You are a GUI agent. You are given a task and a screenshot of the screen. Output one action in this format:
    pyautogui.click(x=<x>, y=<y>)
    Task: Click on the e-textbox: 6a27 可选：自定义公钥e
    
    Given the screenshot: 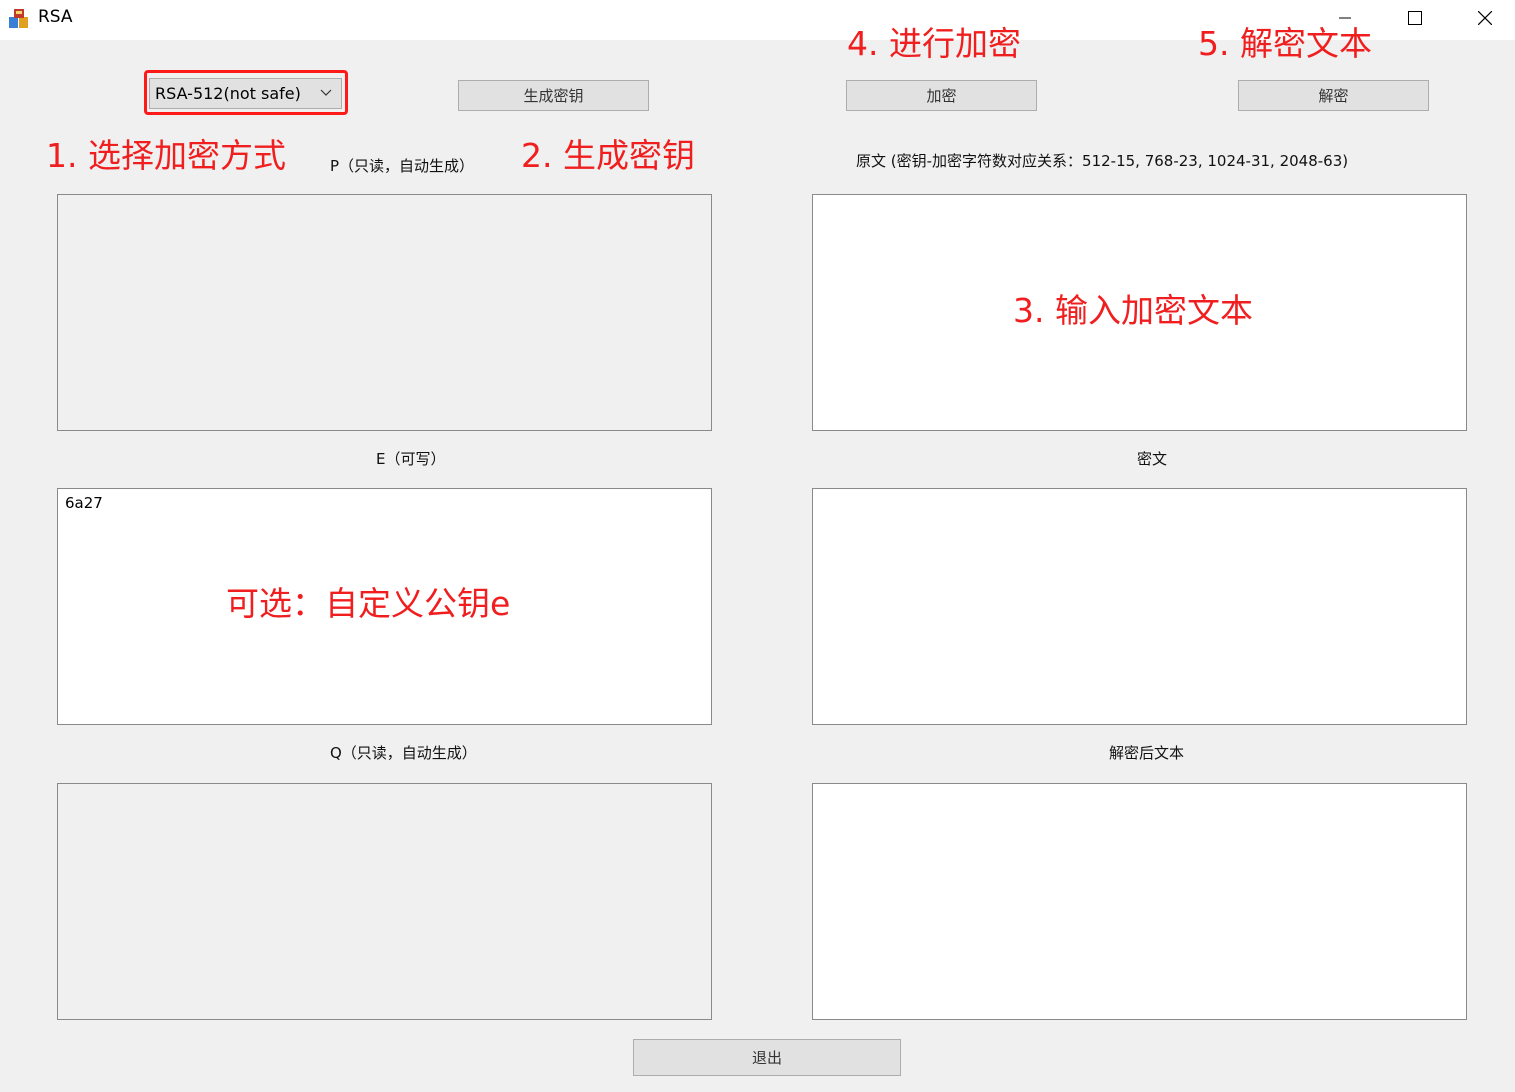 What is the action you would take?
    pyautogui.click(x=384, y=606)
    